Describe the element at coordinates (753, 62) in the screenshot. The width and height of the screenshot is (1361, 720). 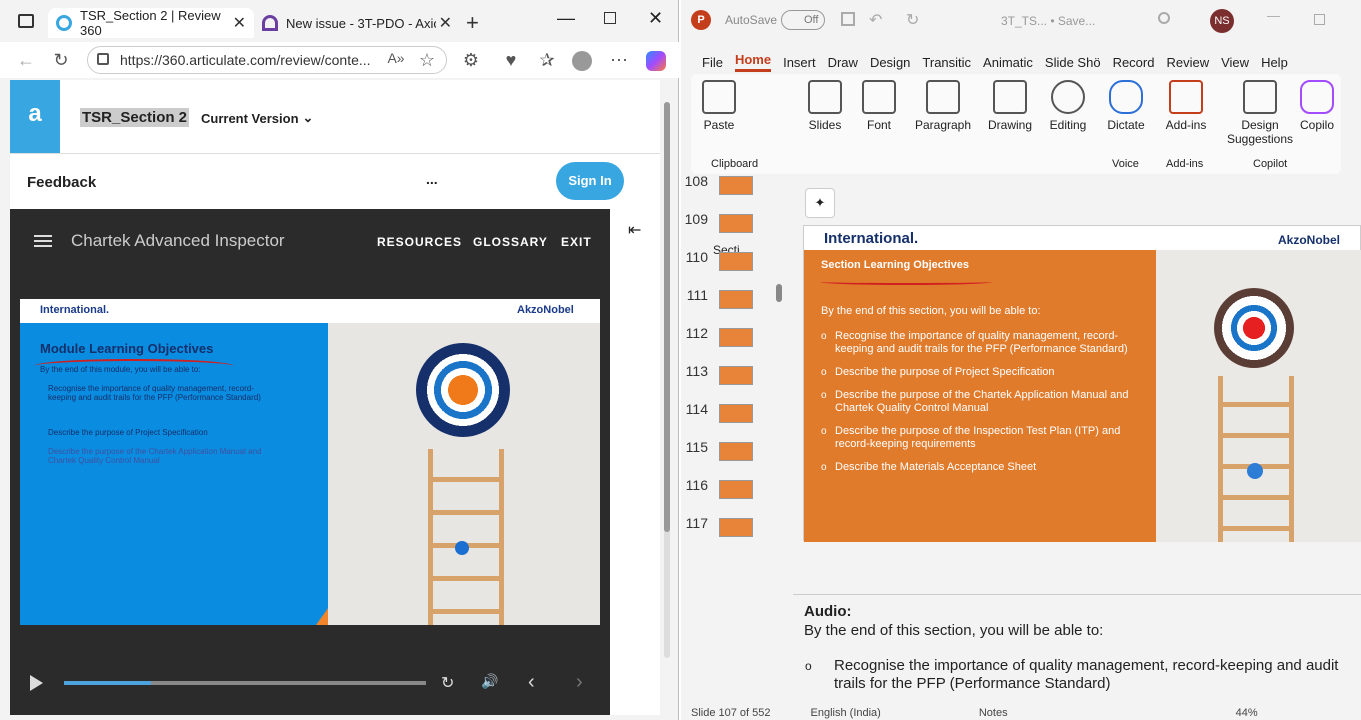
I see `tab-home: Home` at that location.